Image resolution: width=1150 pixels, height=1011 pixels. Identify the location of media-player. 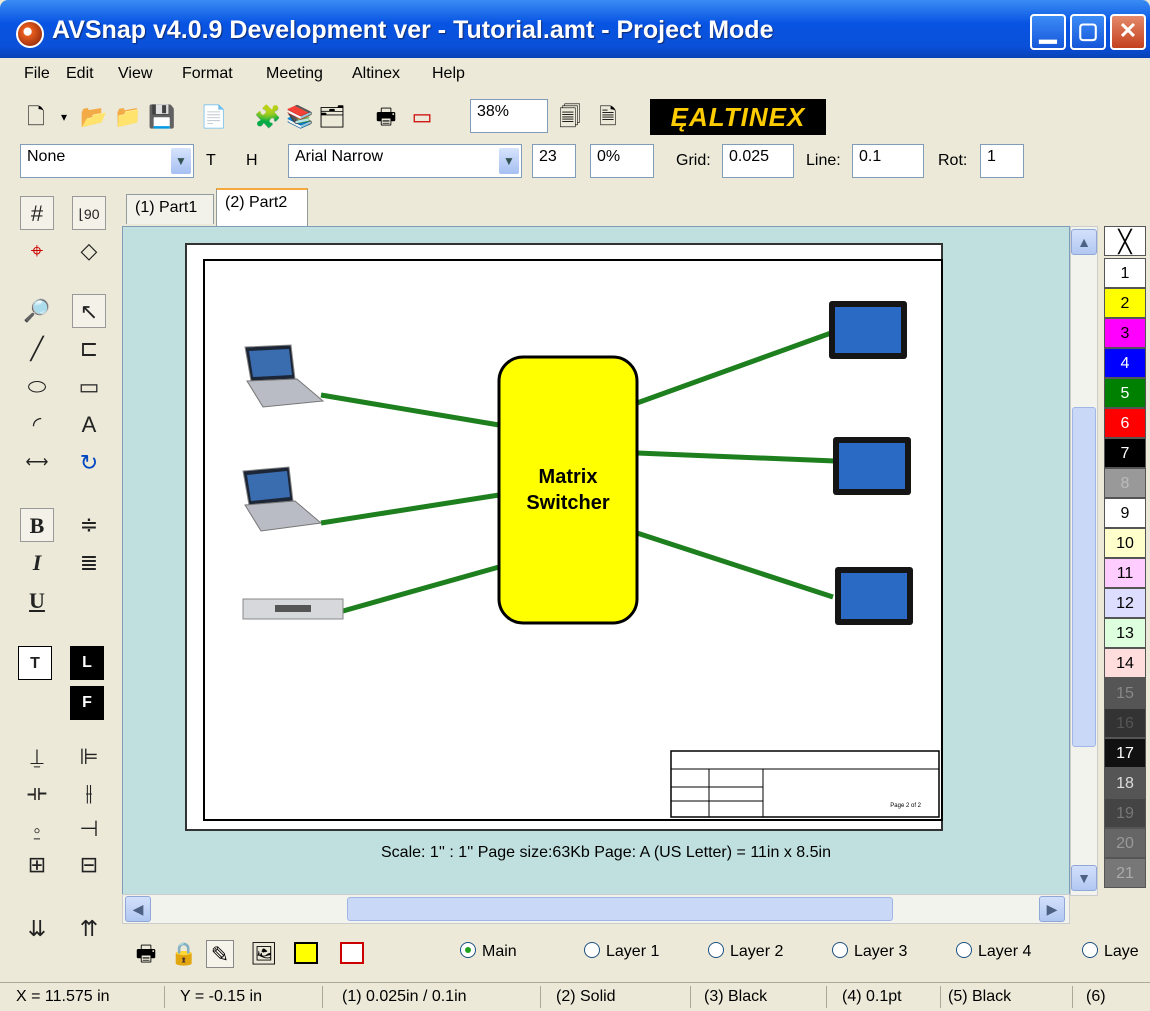
(293, 609).